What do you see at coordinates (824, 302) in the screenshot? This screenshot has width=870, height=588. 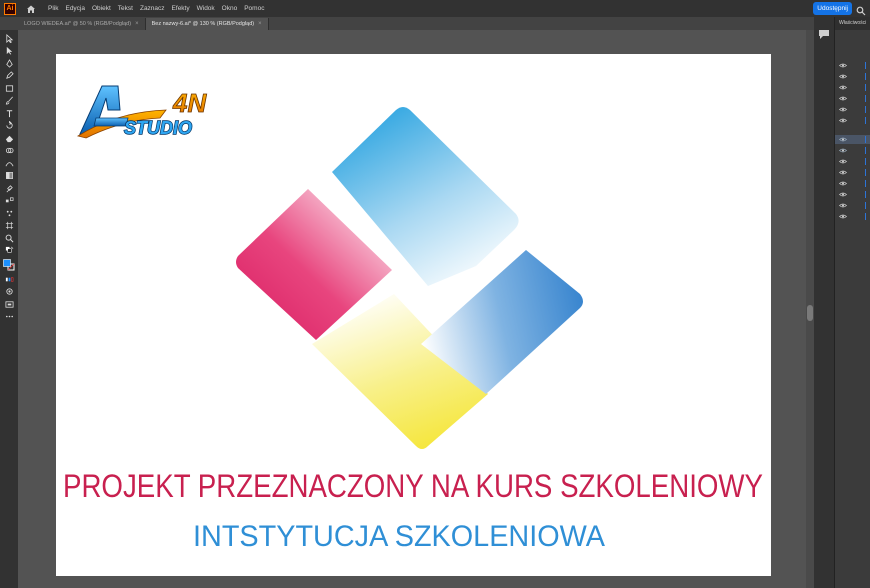 I see `collapsed-panel-strip` at bounding box center [824, 302].